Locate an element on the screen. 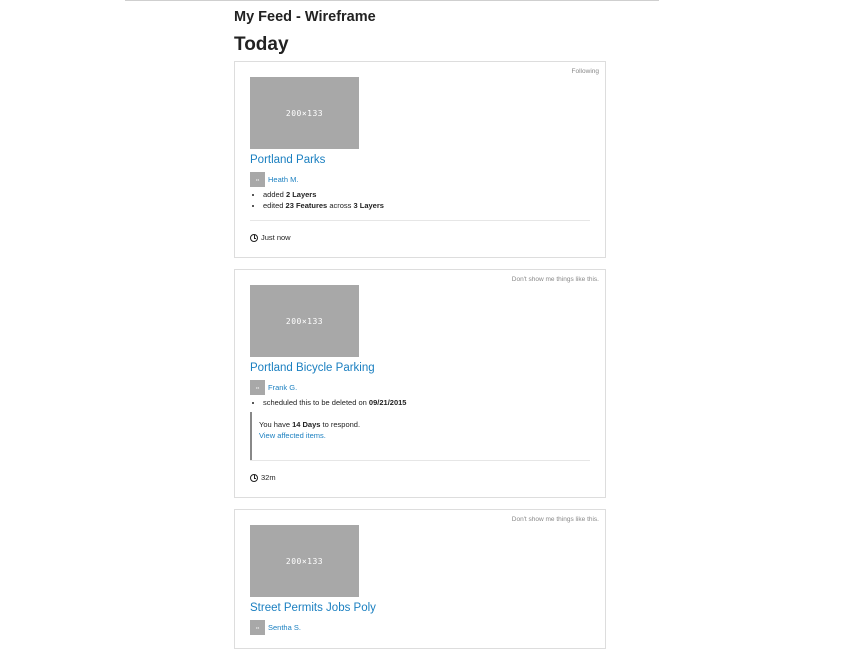 Image resolution: width=850 pixels, height=649 pixels. page-title: My Feed - Wireframe is located at coordinates (305, 17).